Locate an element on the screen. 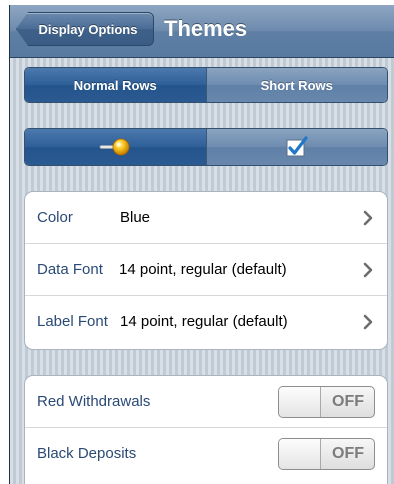  checkbox-check-icon is located at coordinates (297, 146).